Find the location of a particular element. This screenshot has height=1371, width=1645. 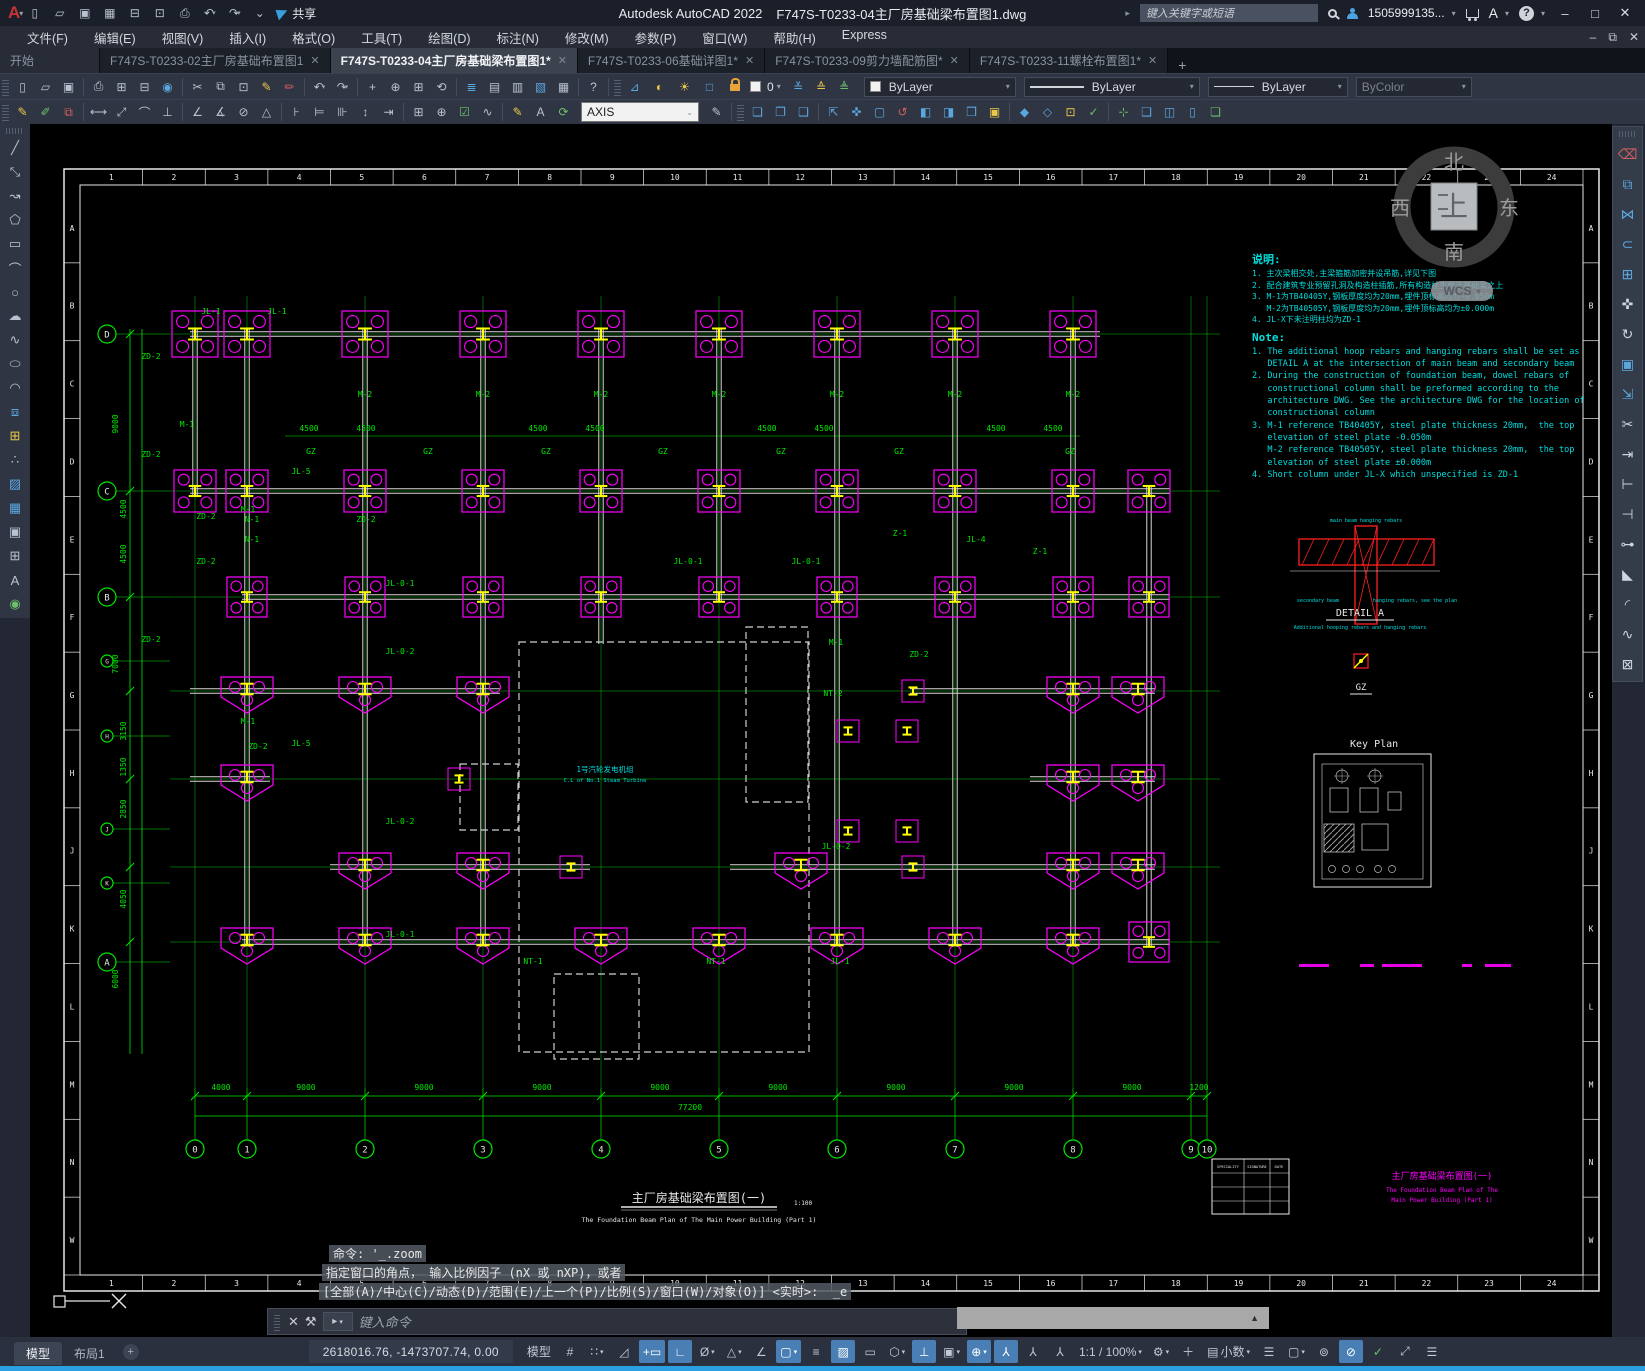

new-layout-button: + is located at coordinates (130, 1351).